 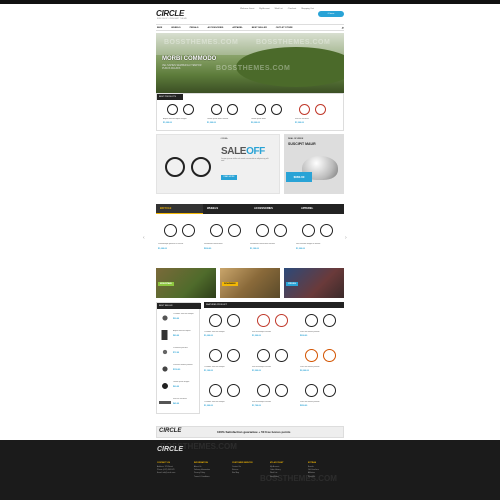 What do you see at coordinates (186, 331) in the screenshot?
I see `product-name: Aliquet facilisis aliquet` at bounding box center [186, 331].